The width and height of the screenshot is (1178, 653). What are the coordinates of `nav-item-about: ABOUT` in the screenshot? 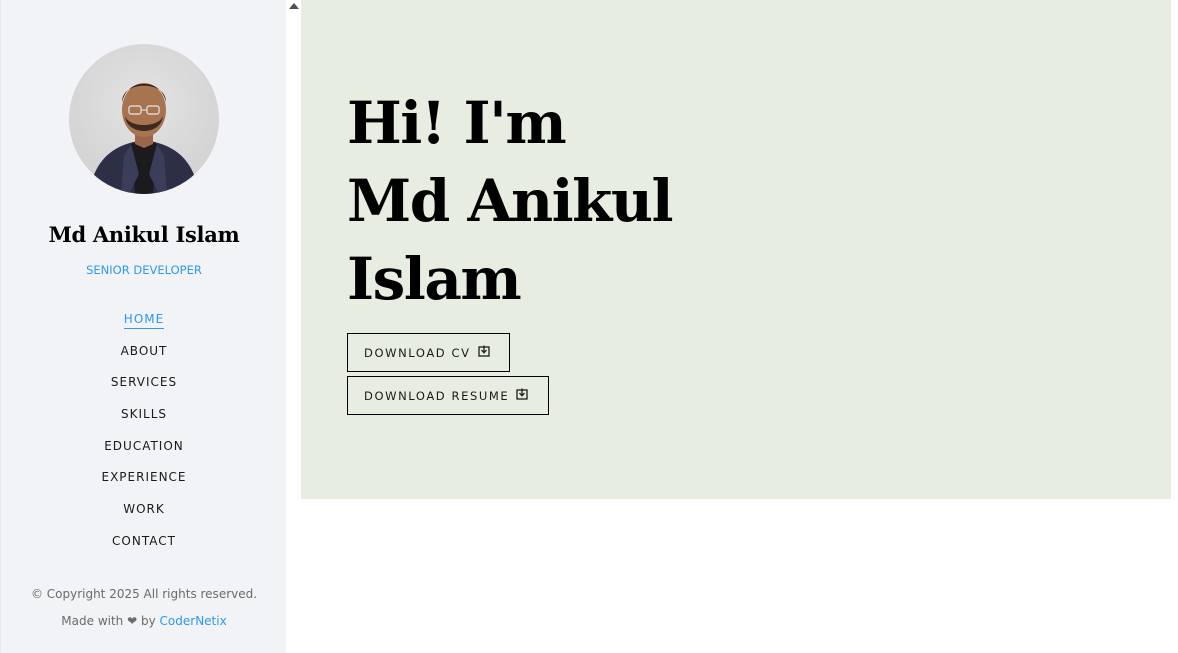 It's located at (144, 356).